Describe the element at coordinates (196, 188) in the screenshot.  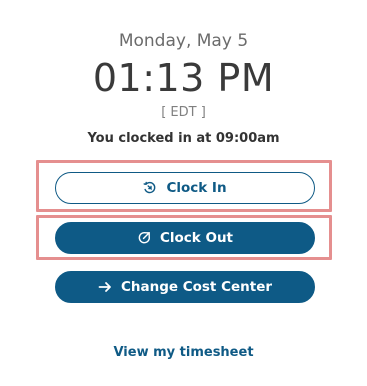
I see `clock-in-label: Clock In` at that location.